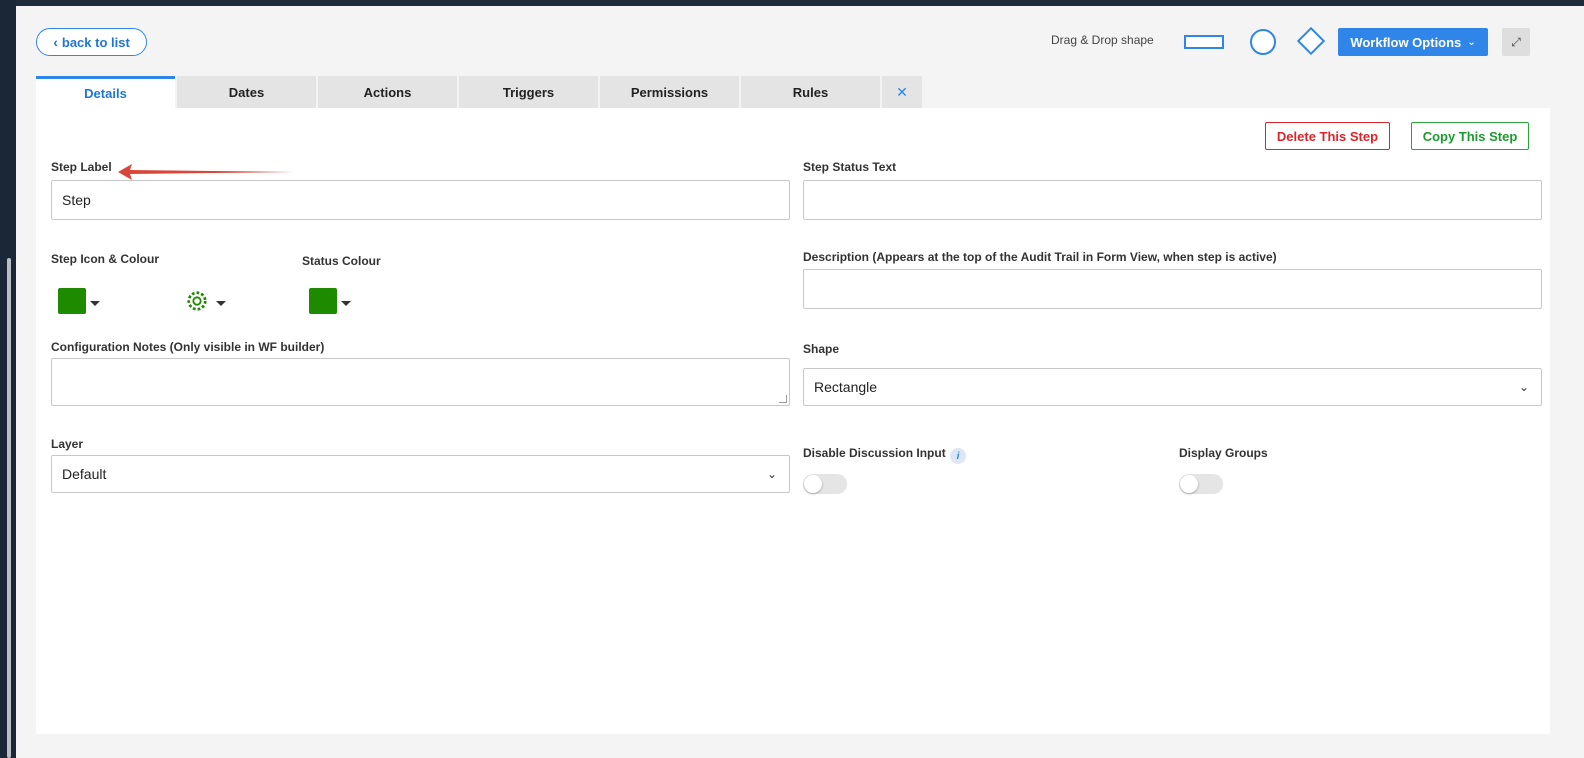 Image resolution: width=1584 pixels, height=758 pixels. I want to click on tab-triggers: Triggers, so click(528, 92).